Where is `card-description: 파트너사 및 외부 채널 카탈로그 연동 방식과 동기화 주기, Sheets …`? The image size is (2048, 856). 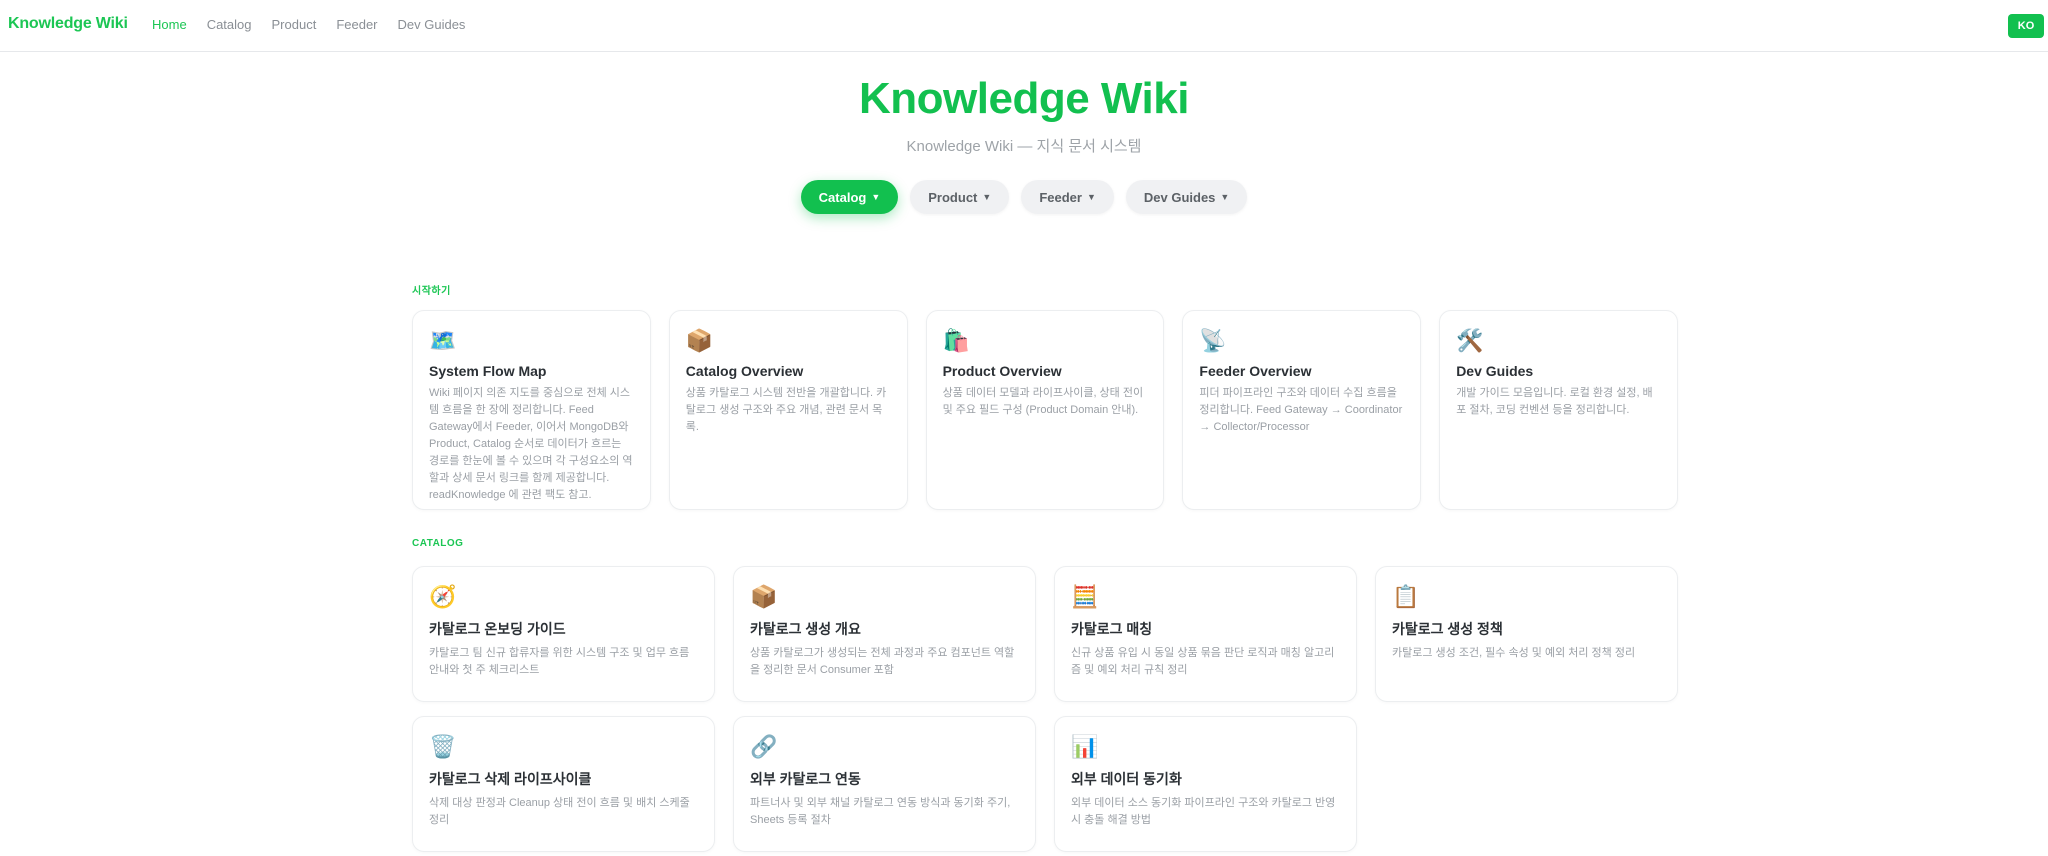
card-description: 파트너사 및 외부 채널 카탈로그 연동 방식과 동기화 주기, Sheets … is located at coordinates (880, 811).